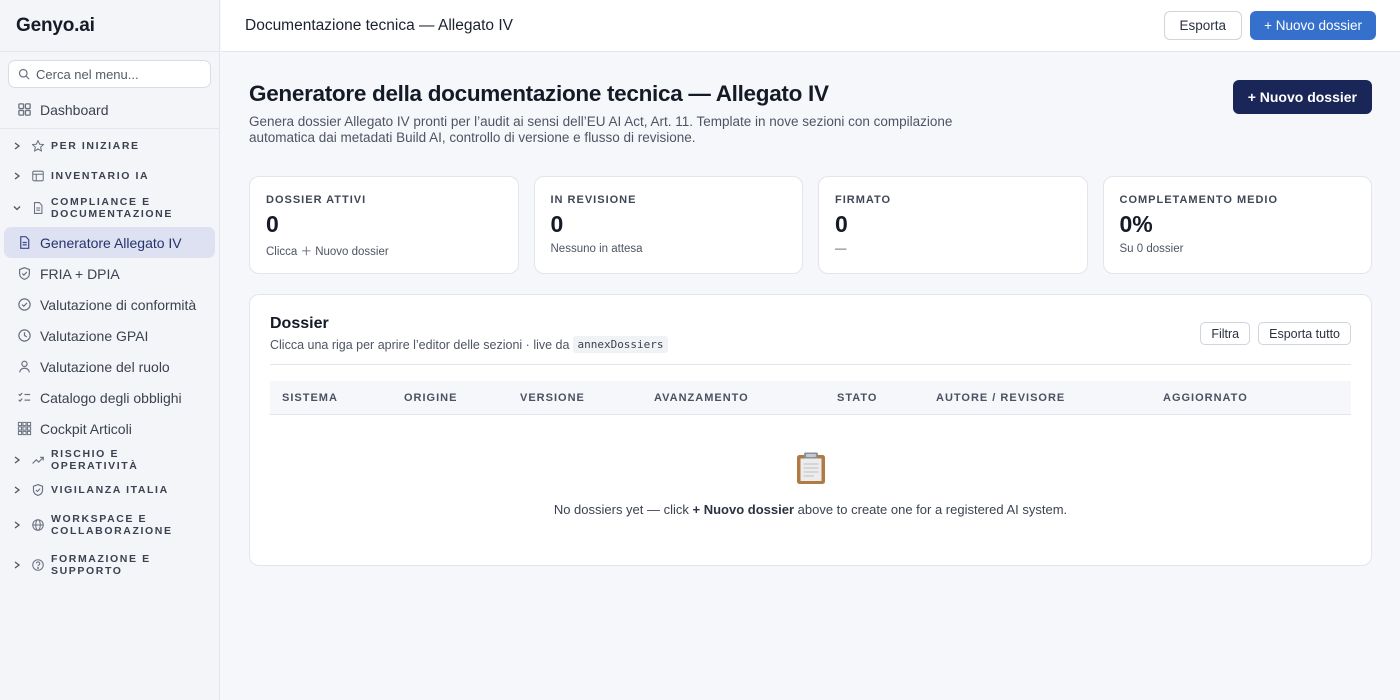 The image size is (1400, 700). What do you see at coordinates (94, 335) in the screenshot?
I see `sidebar-item-label: Valutazione GPAI` at bounding box center [94, 335].